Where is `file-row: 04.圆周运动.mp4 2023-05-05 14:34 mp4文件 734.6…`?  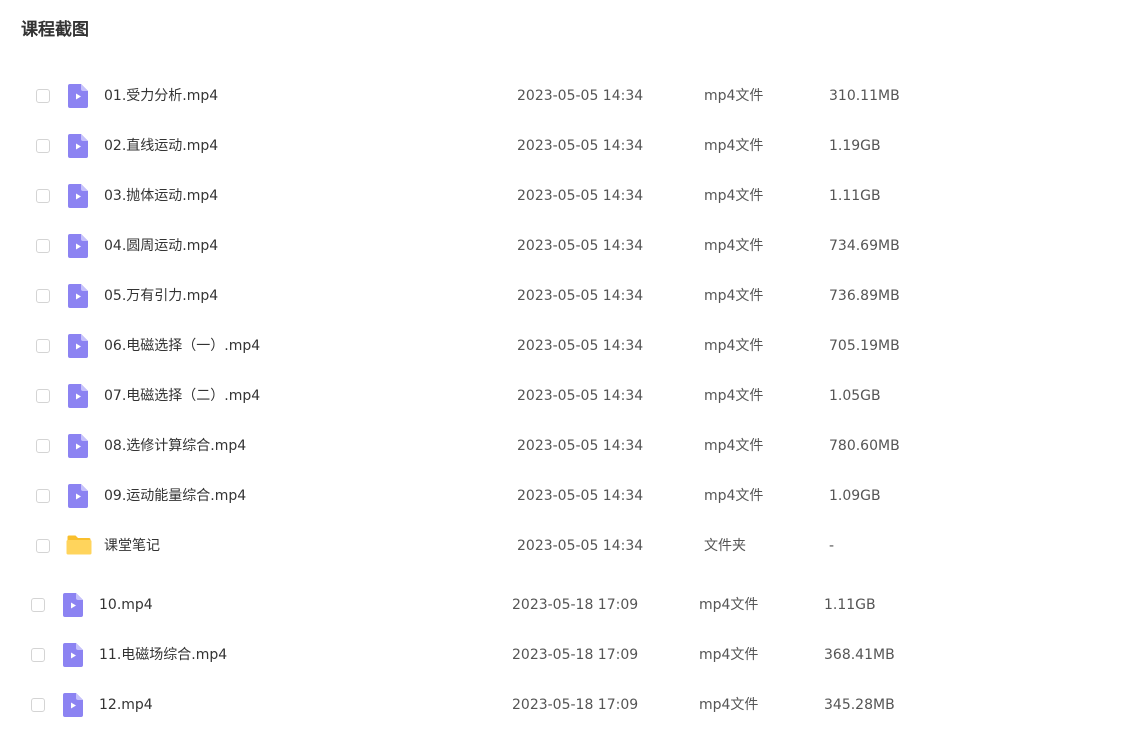
file-row: 04.圆周运动.mp4 2023-05-05 14:34 mp4文件 734.6… is located at coordinates (569, 247).